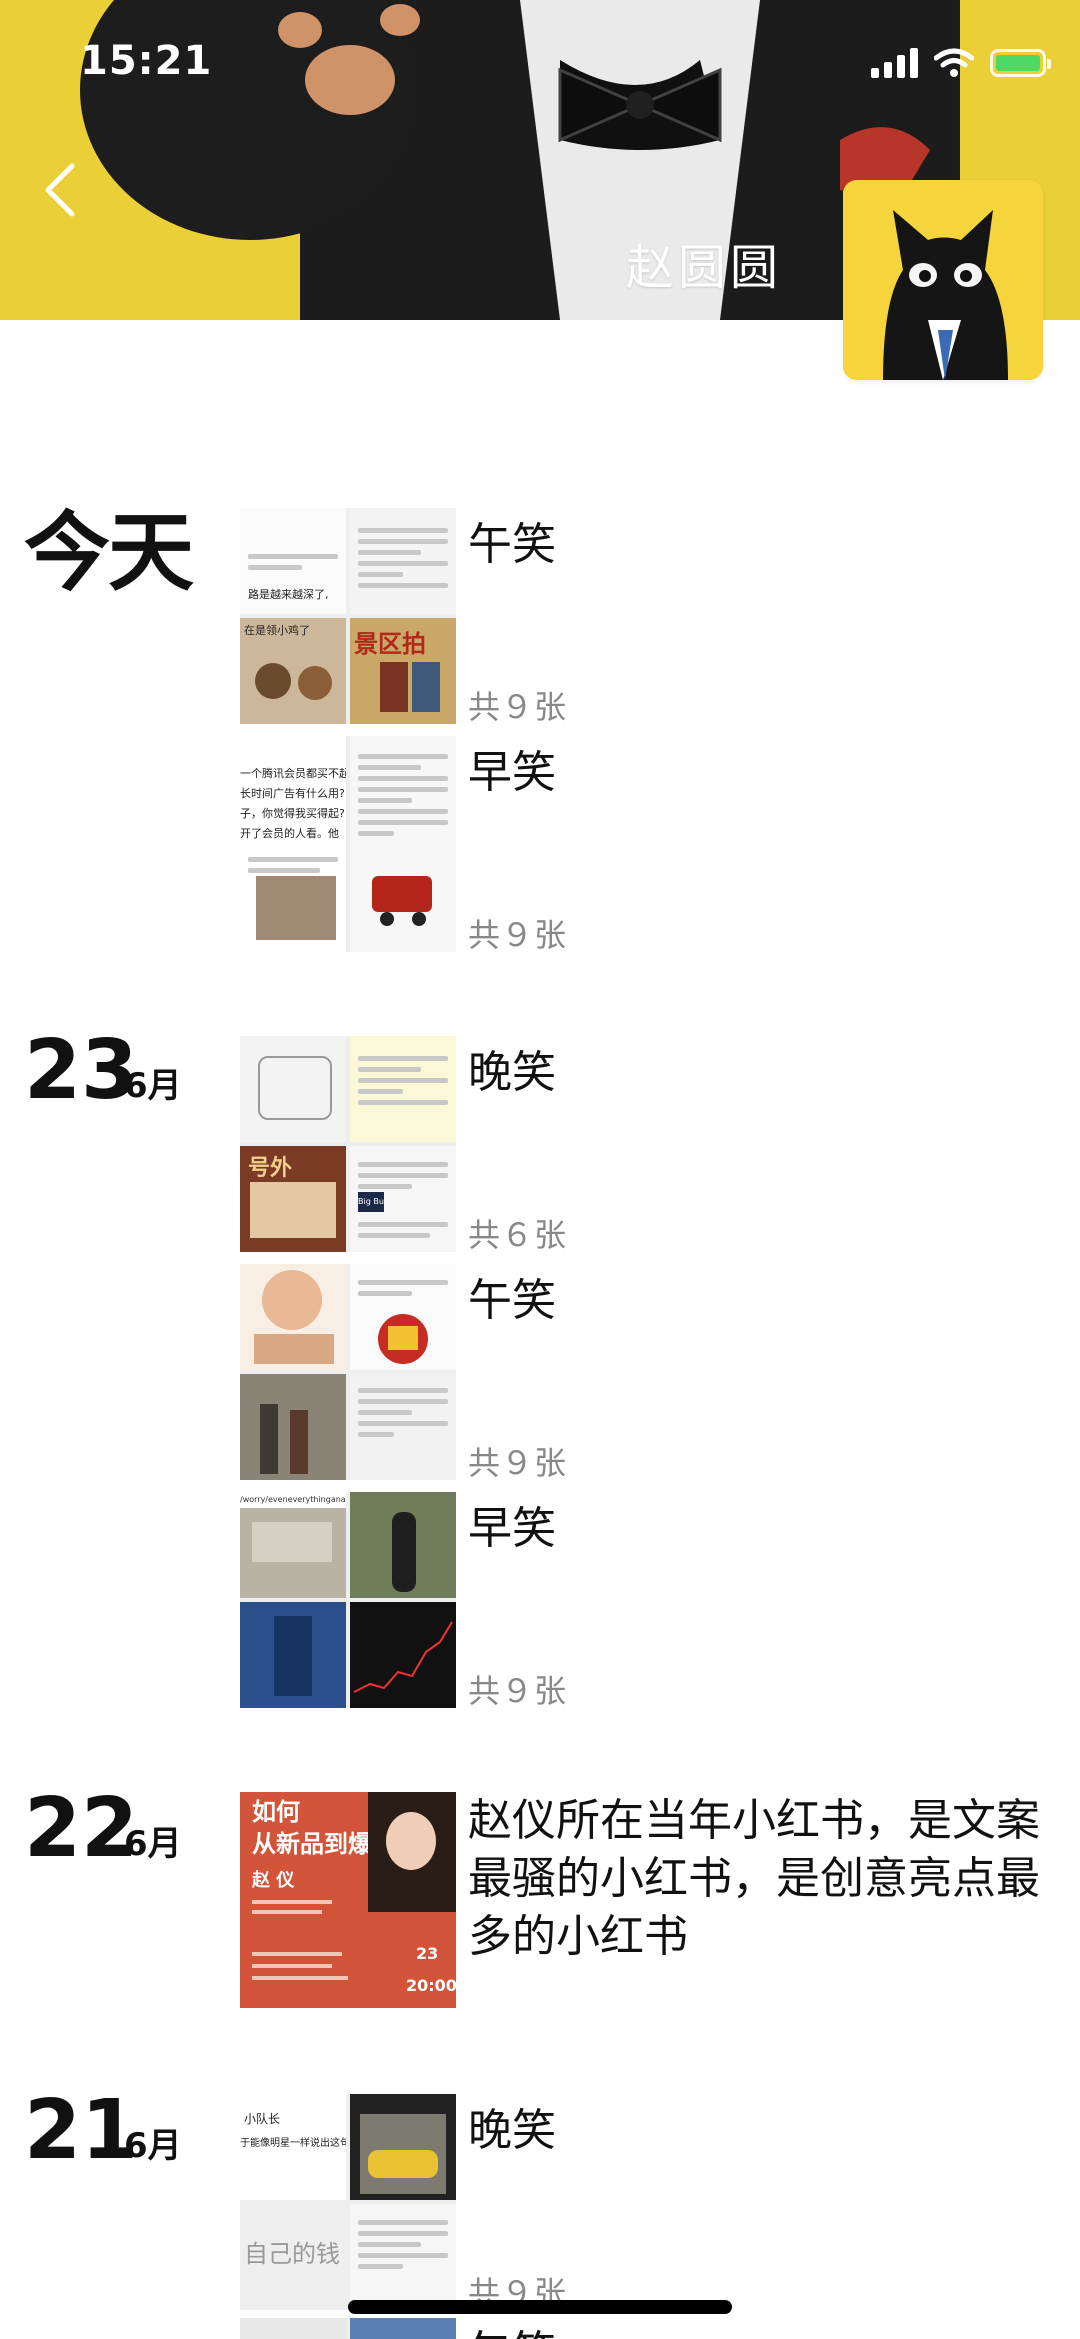  What do you see at coordinates (403, 1199) in the screenshot?
I see `thumb-image: Big Bu` at bounding box center [403, 1199].